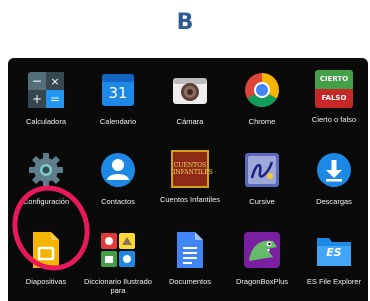 The width and height of the screenshot is (370, 301). I want to click on app-cuentos-infantiles: CUENTOS INFANTILES Cuentos Infantiles, so click(190, 180).